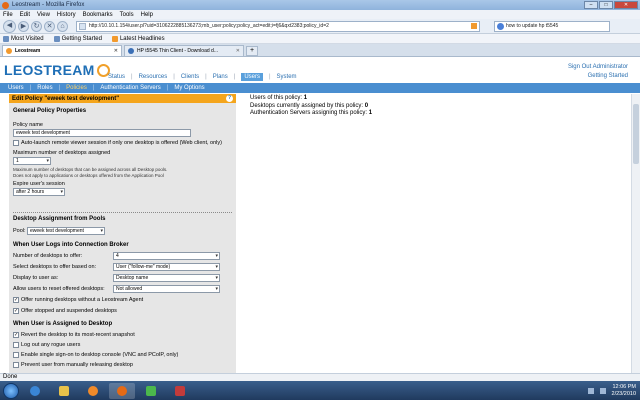  What do you see at coordinates (147, 15) in the screenshot?
I see `menu-help: Help` at bounding box center [147, 15].